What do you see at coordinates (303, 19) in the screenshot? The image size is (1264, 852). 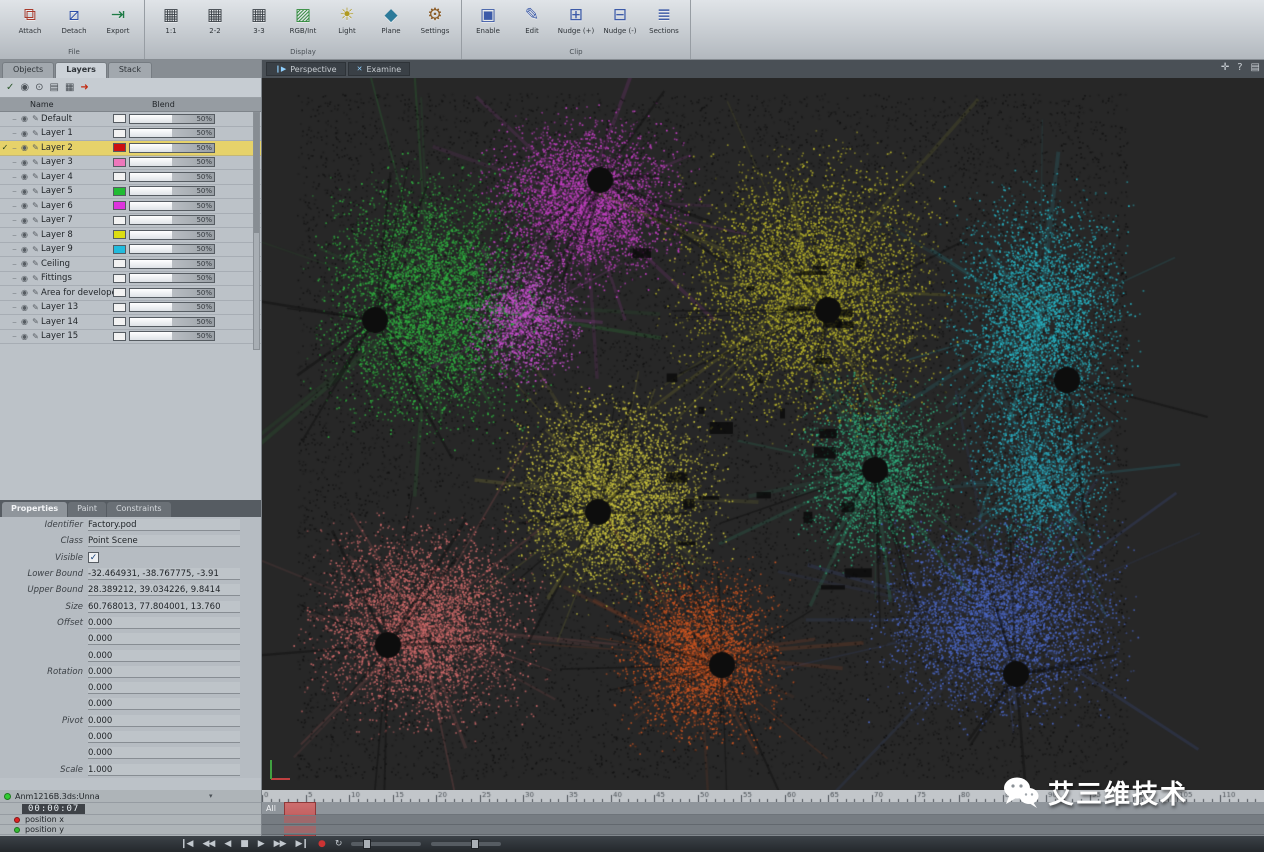 I see `rgb-int-button: ▨ RGB/Int` at bounding box center [303, 19].